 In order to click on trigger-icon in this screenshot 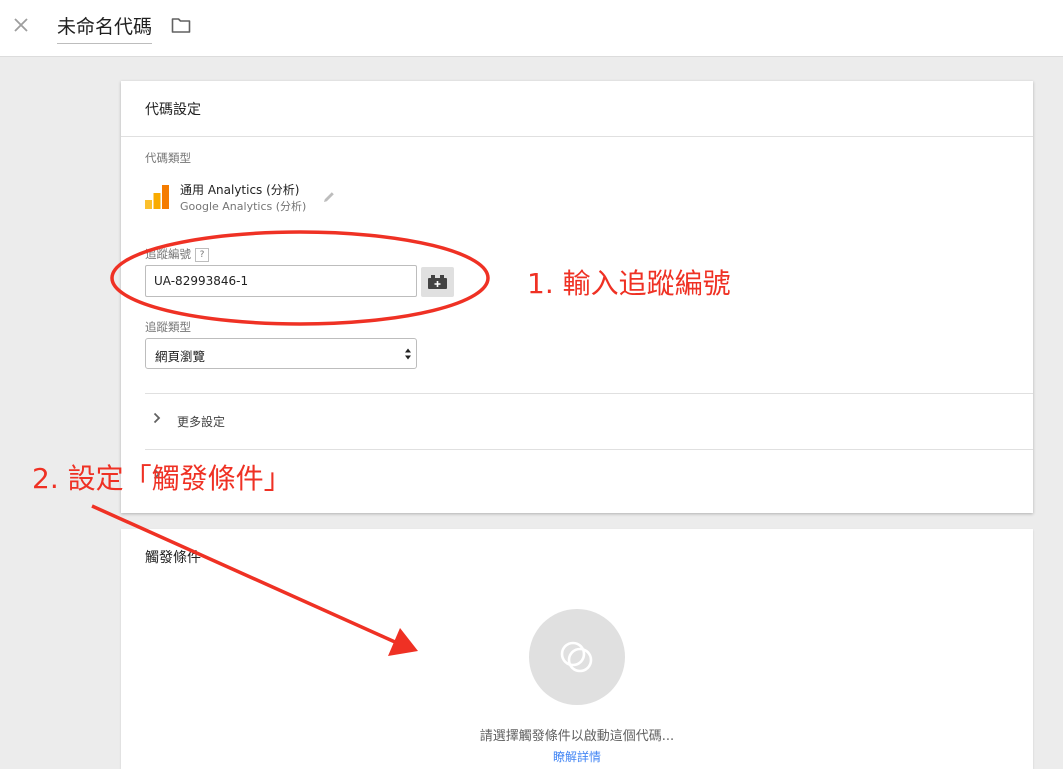, I will do `click(576, 657)`.